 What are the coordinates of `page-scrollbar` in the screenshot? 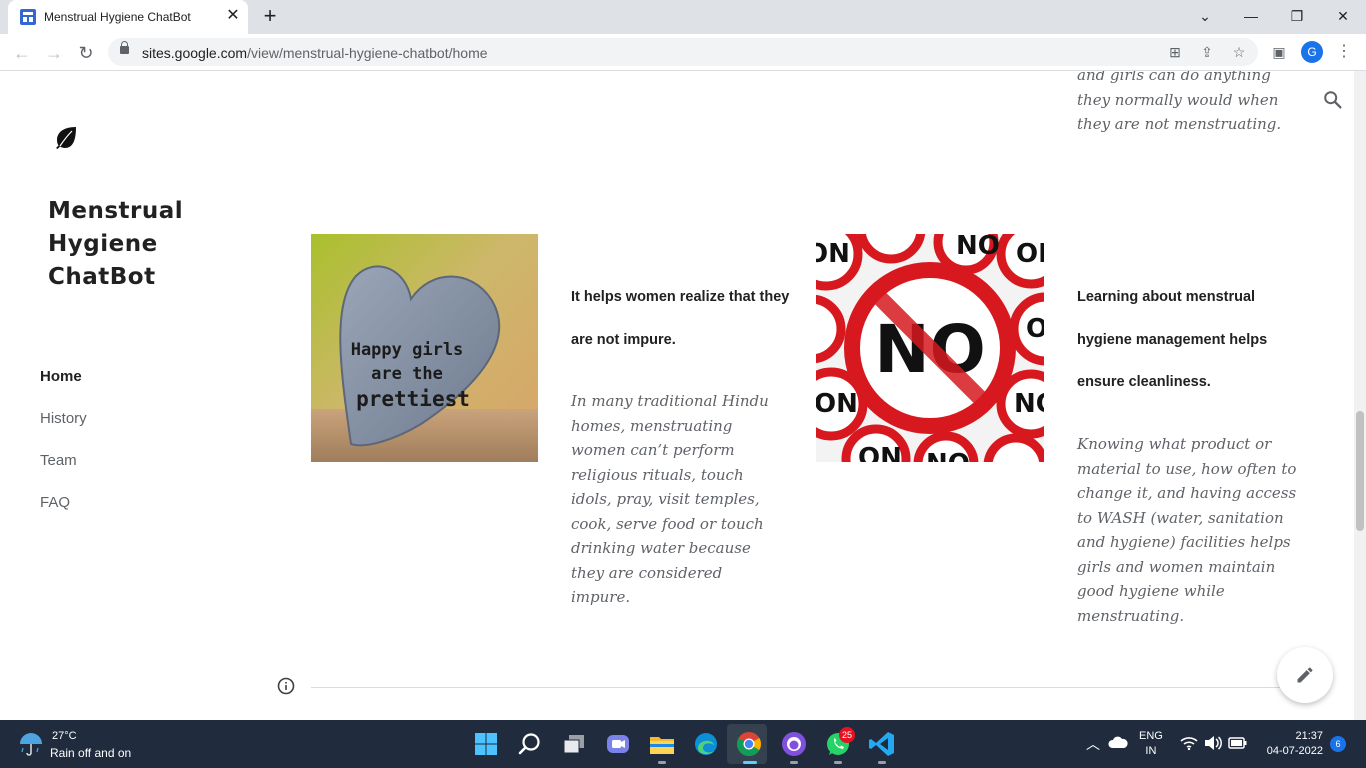 It's located at (1360, 395).